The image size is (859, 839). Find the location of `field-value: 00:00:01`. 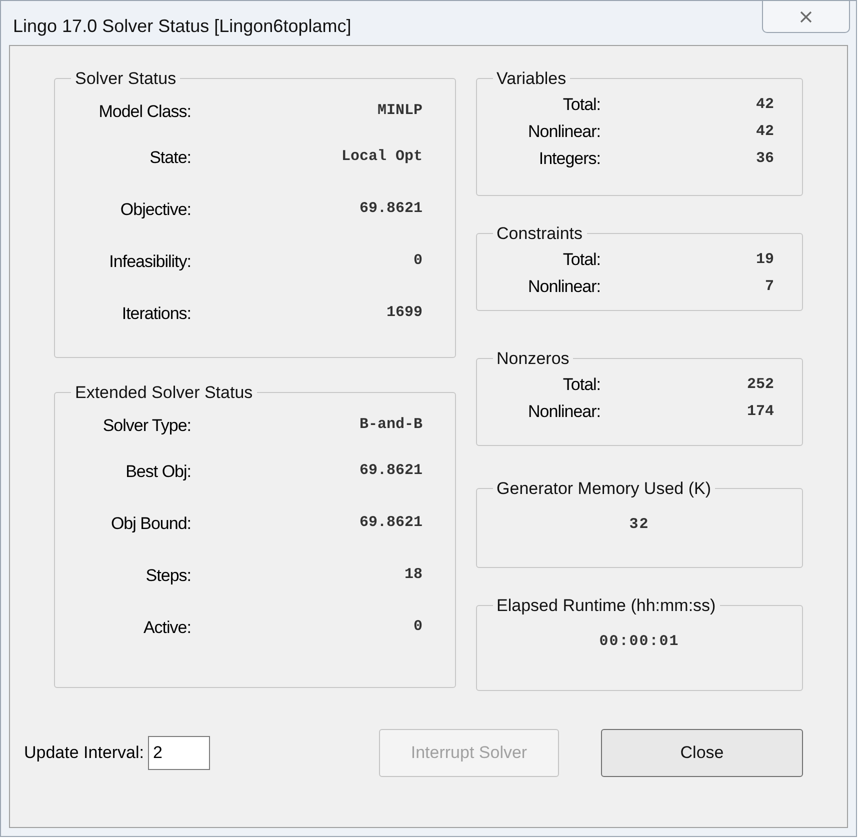

field-value: 00:00:01 is located at coordinates (639, 642).